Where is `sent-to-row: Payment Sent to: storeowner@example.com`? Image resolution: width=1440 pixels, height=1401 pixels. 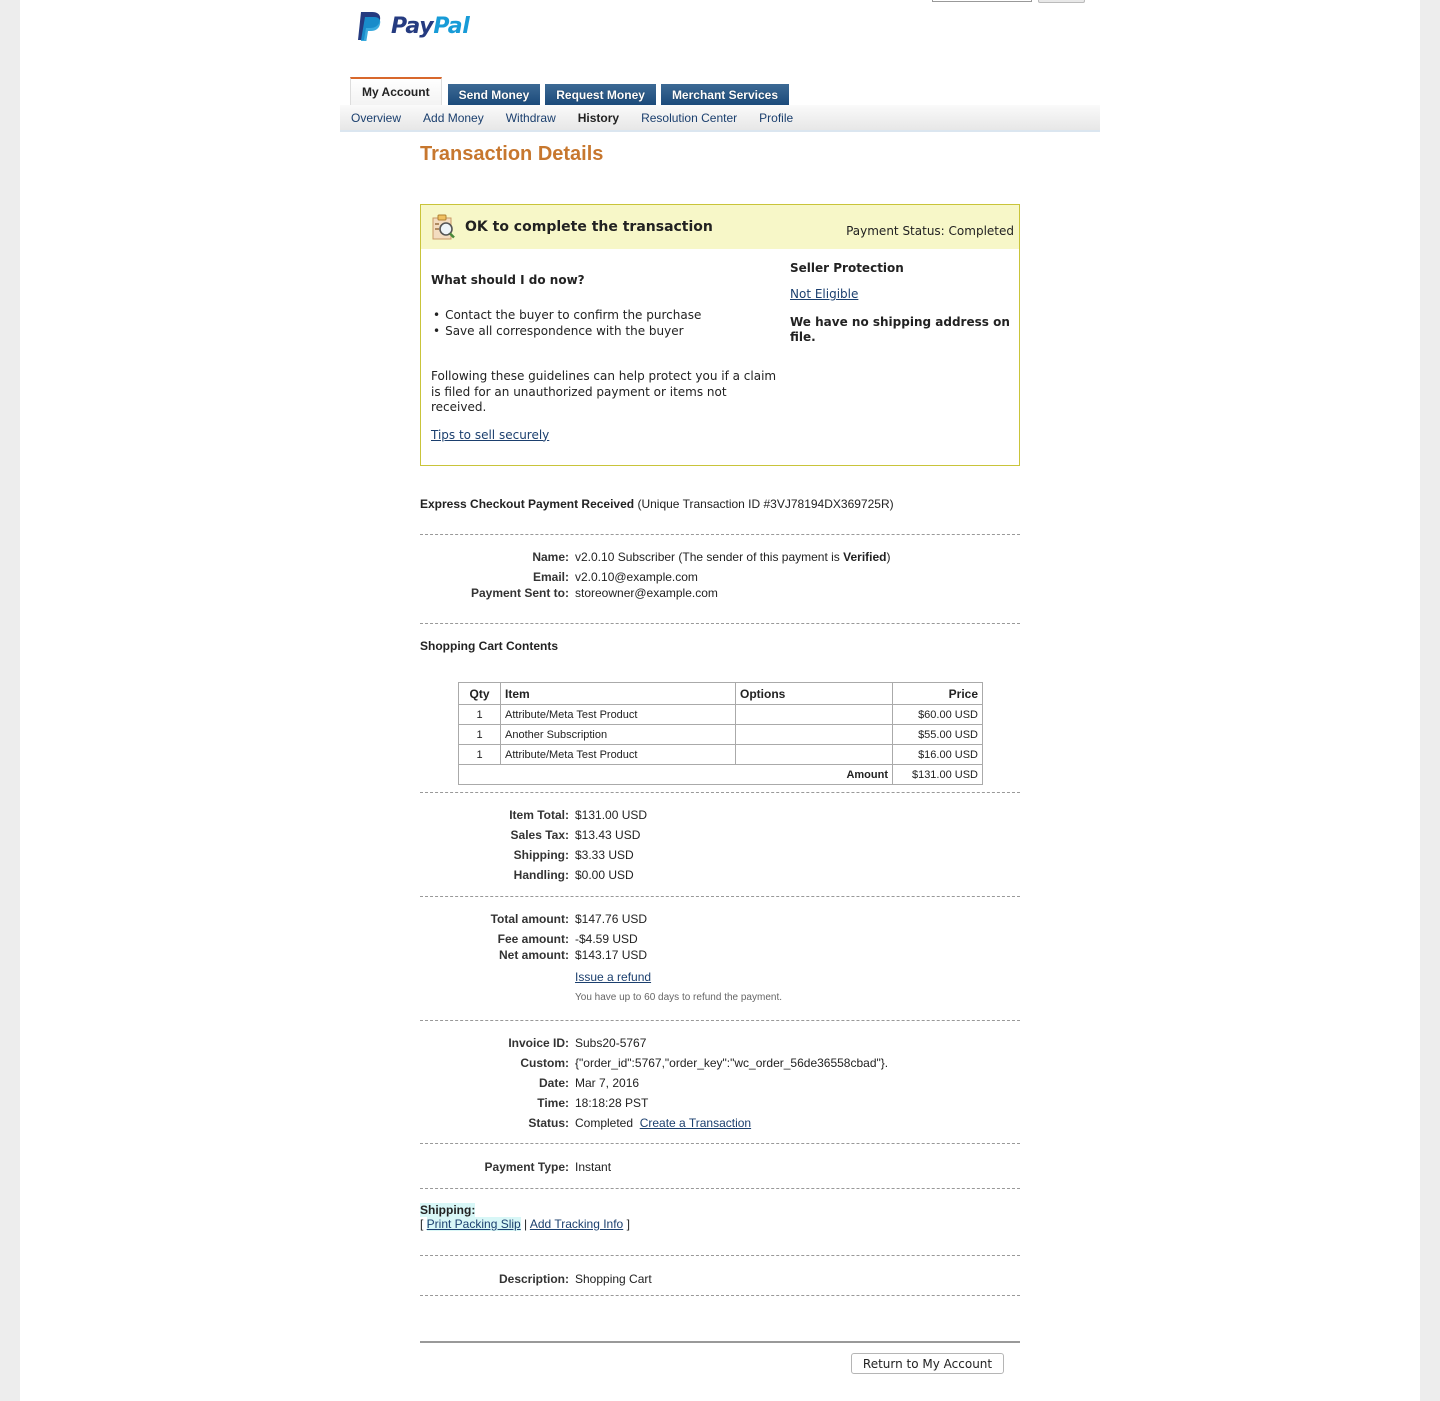 sent-to-row: Payment Sent to: storeowner@example.com is located at coordinates (594, 593).